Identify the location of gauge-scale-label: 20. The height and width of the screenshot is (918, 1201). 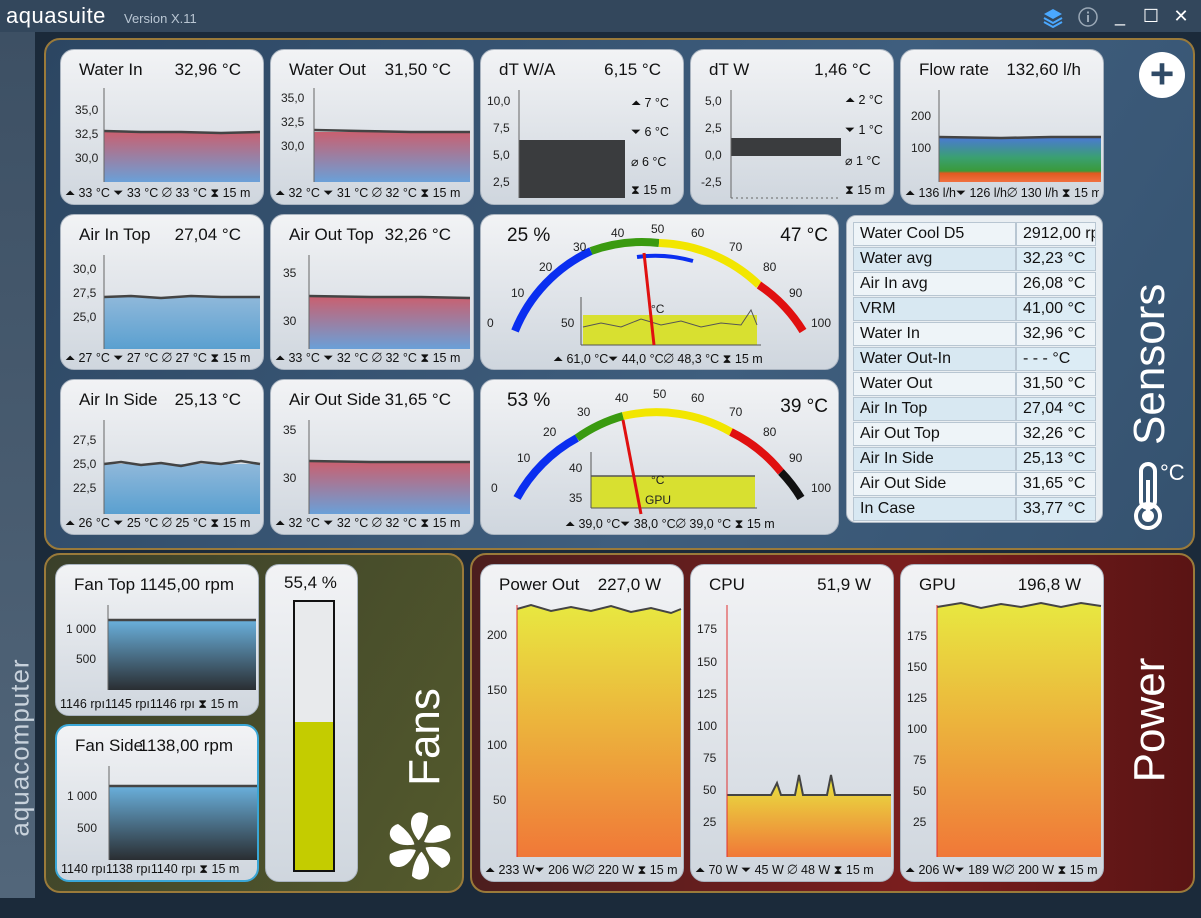
(546, 267).